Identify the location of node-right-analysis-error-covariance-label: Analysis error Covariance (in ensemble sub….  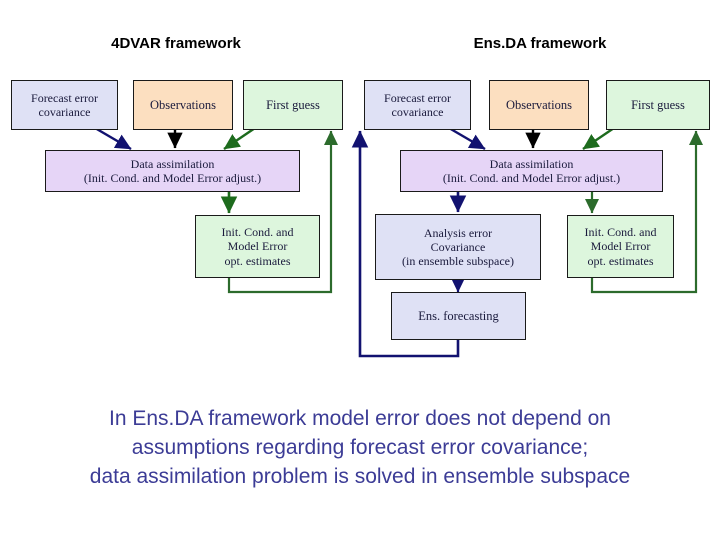
(458, 247).